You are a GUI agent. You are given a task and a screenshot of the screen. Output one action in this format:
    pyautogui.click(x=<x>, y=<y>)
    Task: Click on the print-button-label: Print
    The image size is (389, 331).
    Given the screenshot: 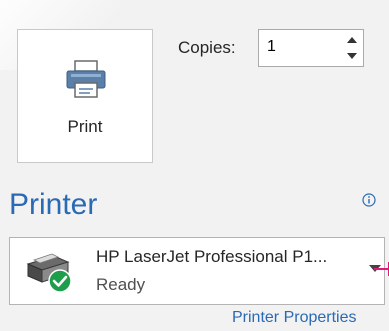 What is the action you would take?
    pyautogui.click(x=85, y=126)
    